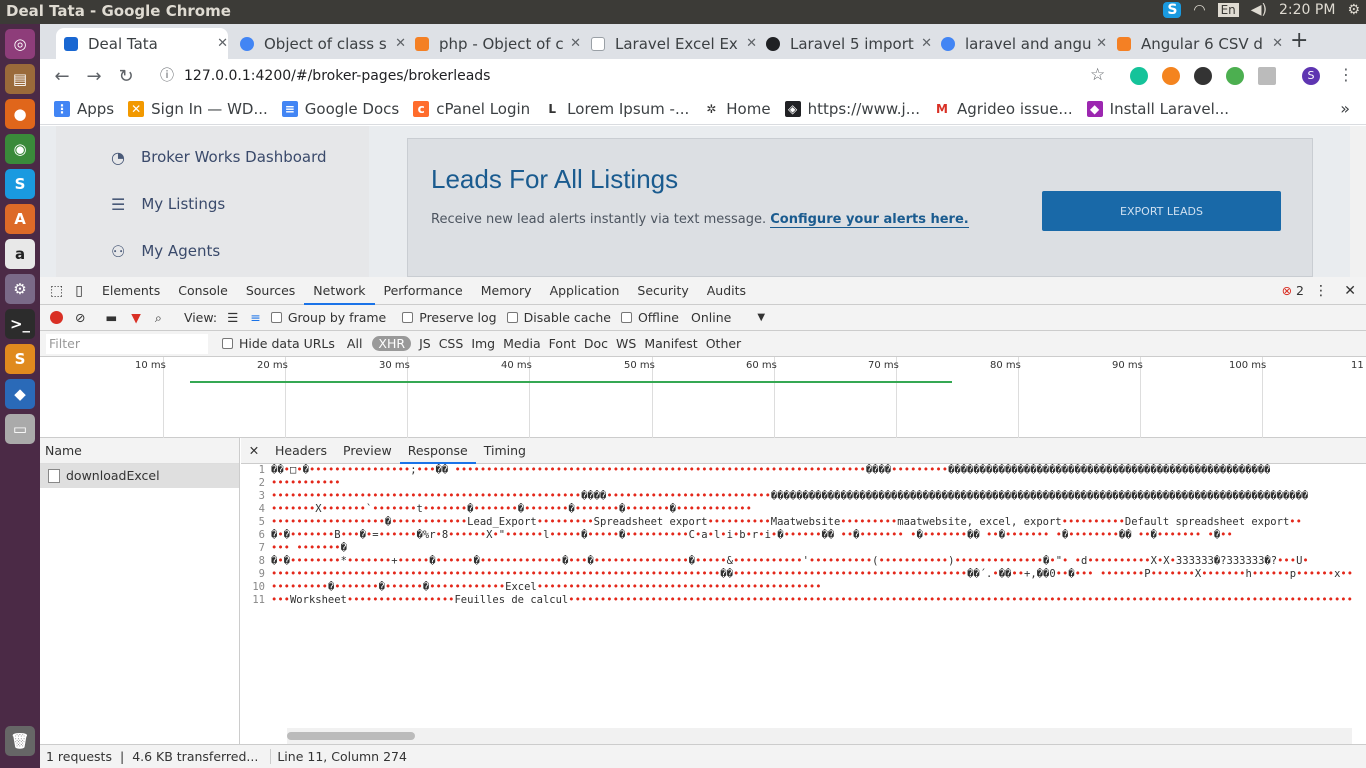  I want to click on filter-type-css: CSS, so click(451, 343).